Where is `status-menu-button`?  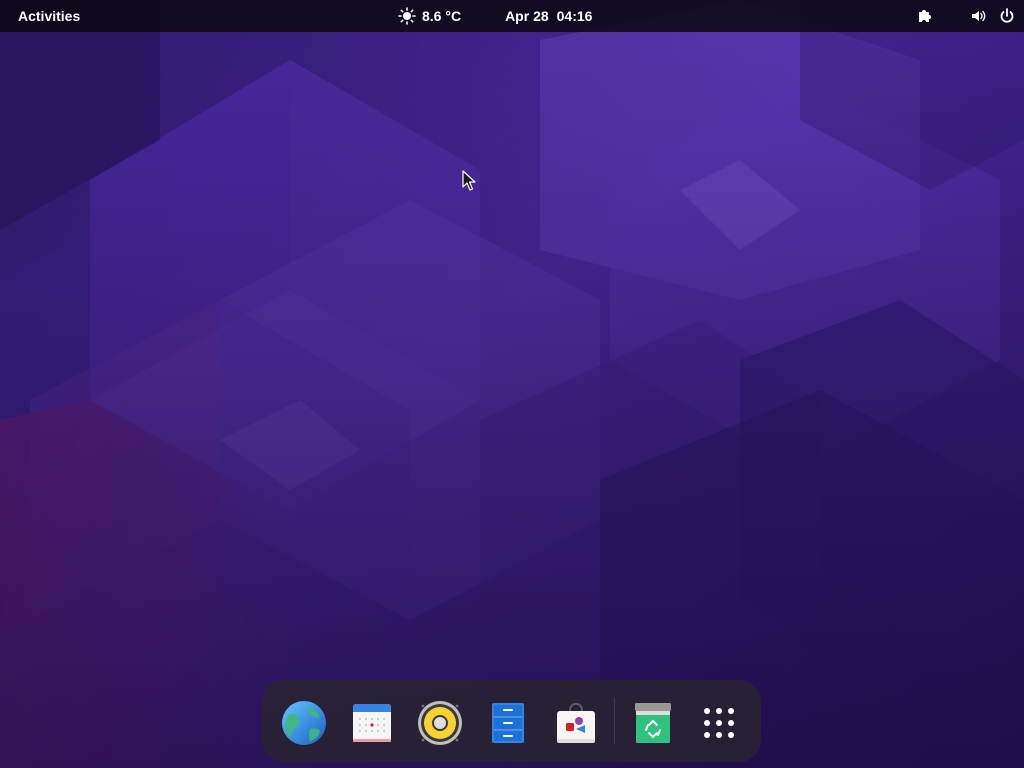
status-menu-button is located at coordinates (993, 16).